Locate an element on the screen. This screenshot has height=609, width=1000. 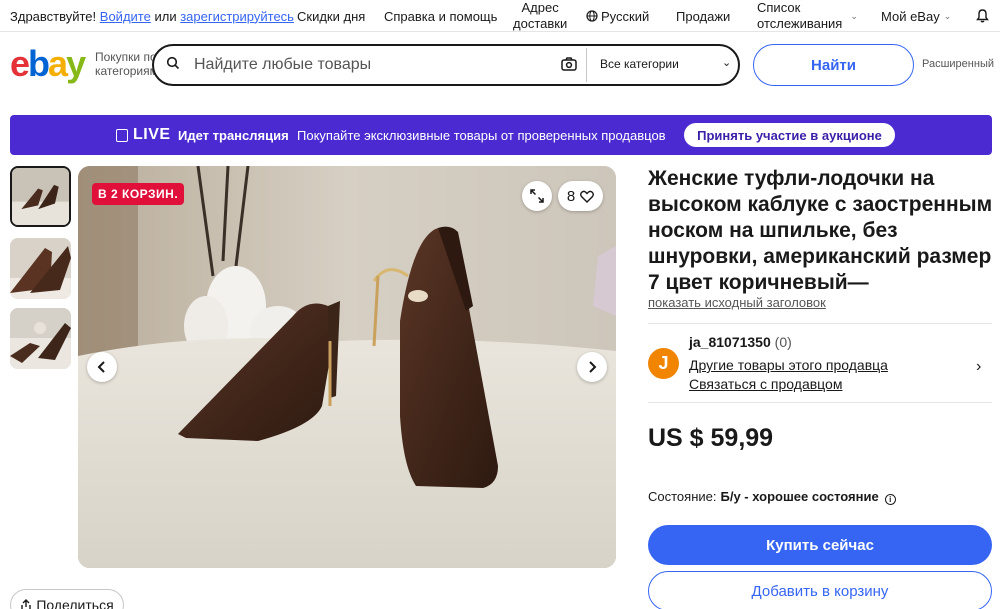
my-ebay-button: Мой eBay ⌄ is located at coordinates (916, 16).